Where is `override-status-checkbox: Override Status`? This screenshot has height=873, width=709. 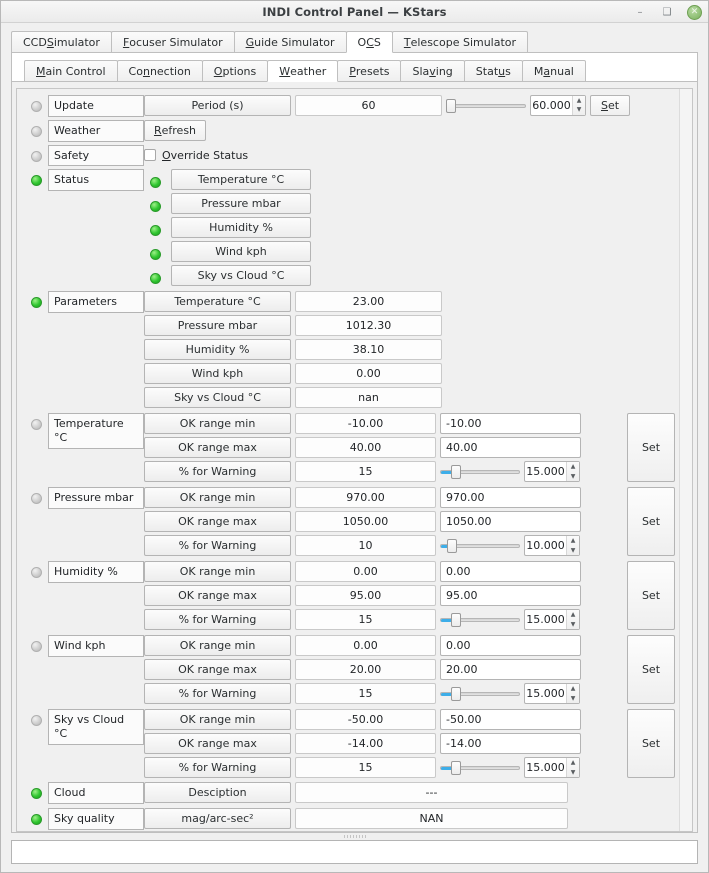 override-status-checkbox: Override Status is located at coordinates (196, 155).